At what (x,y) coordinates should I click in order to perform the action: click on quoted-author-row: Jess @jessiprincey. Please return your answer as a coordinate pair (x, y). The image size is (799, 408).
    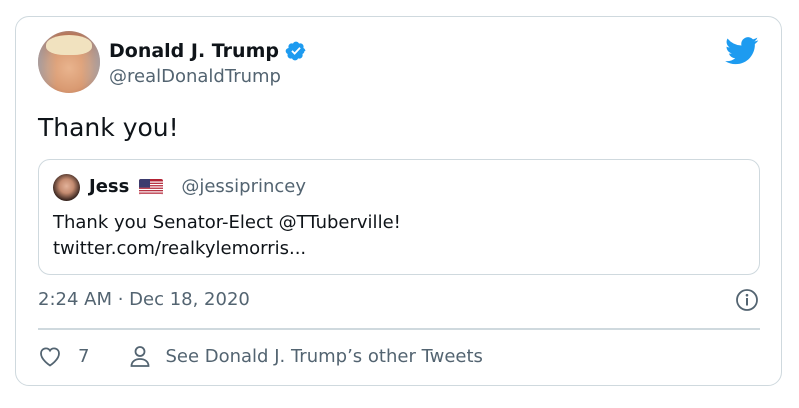
    Looking at the image, I should click on (197, 186).